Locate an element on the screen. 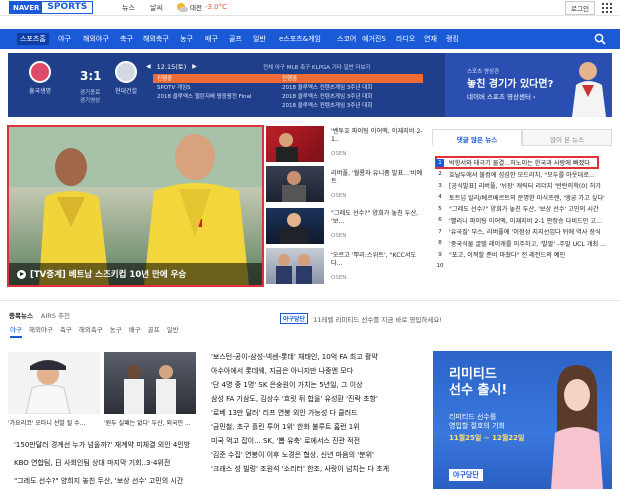 Image resolution: width=620 pixels, height=491 pixels. headline-item: 아수아에서 롯데웨, 지금은 아니지만 나중엔 모다 is located at coordinates (318, 373).